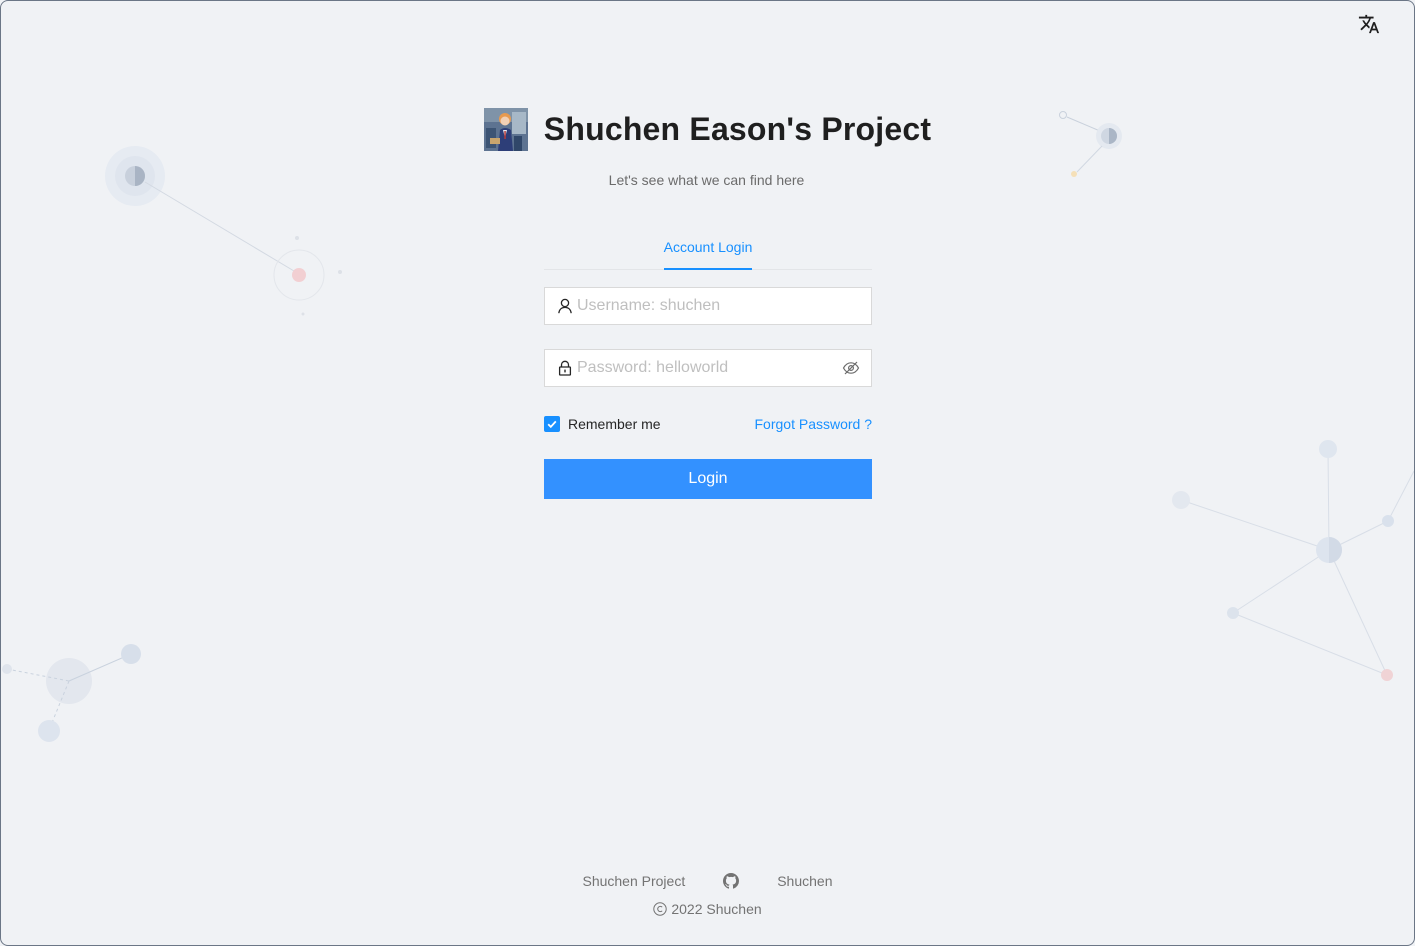 This screenshot has width=1415, height=946. I want to click on login-tabs: Account Login, so click(708, 249).